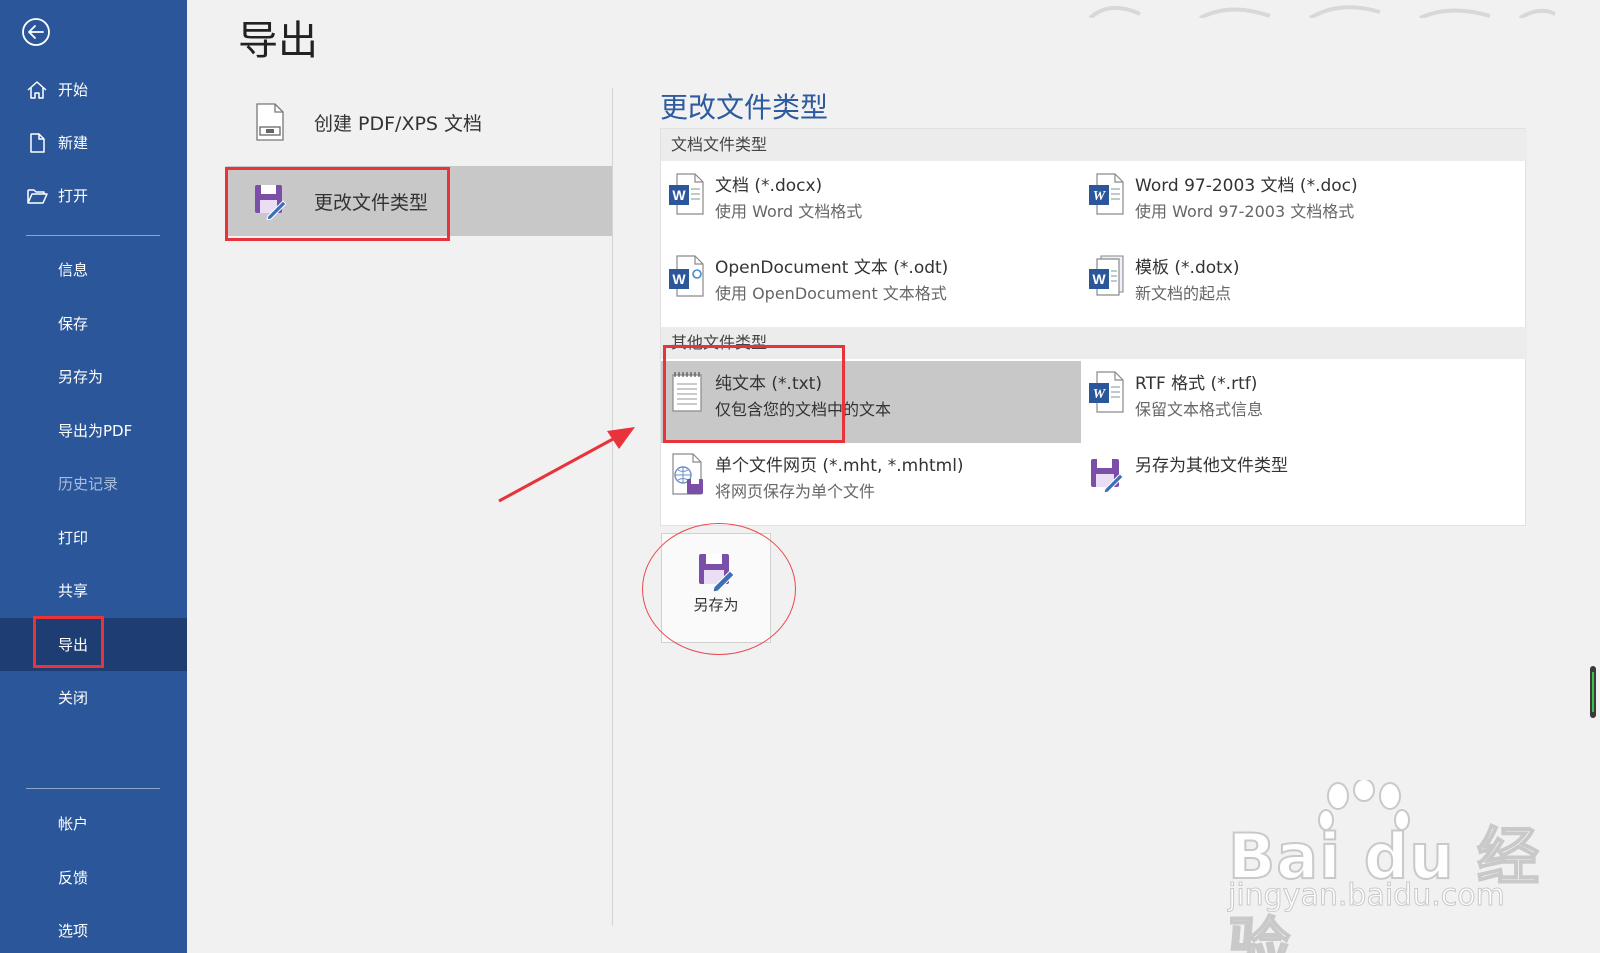 Image resolution: width=1600 pixels, height=953 pixels. Describe the element at coordinates (371, 202) in the screenshot. I see `export-option-label: 更改文件类型` at that location.